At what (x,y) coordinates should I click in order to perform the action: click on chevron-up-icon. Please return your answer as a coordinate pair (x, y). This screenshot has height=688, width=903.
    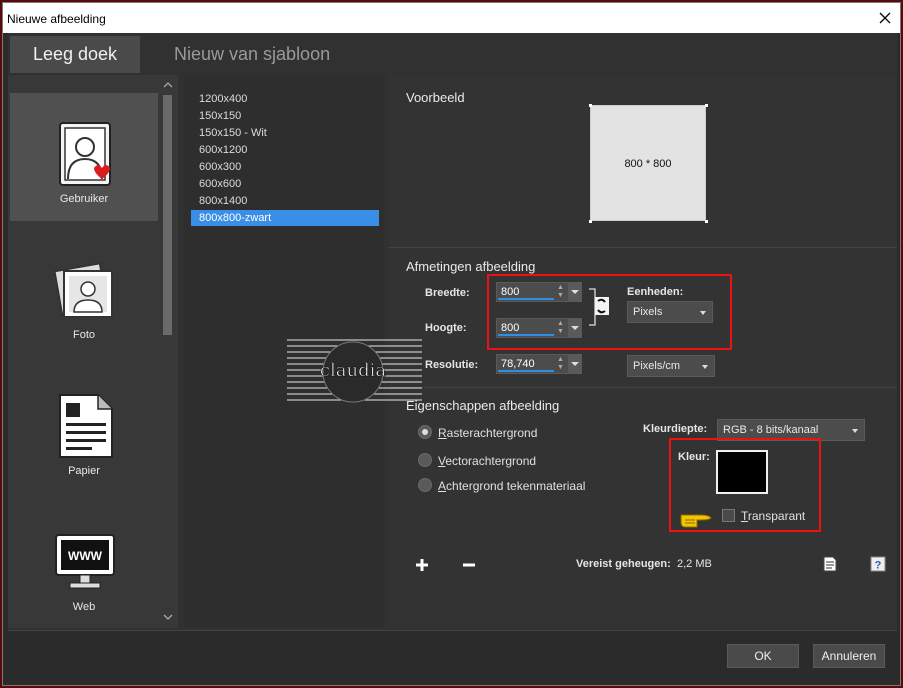
    Looking at the image, I should click on (168, 85).